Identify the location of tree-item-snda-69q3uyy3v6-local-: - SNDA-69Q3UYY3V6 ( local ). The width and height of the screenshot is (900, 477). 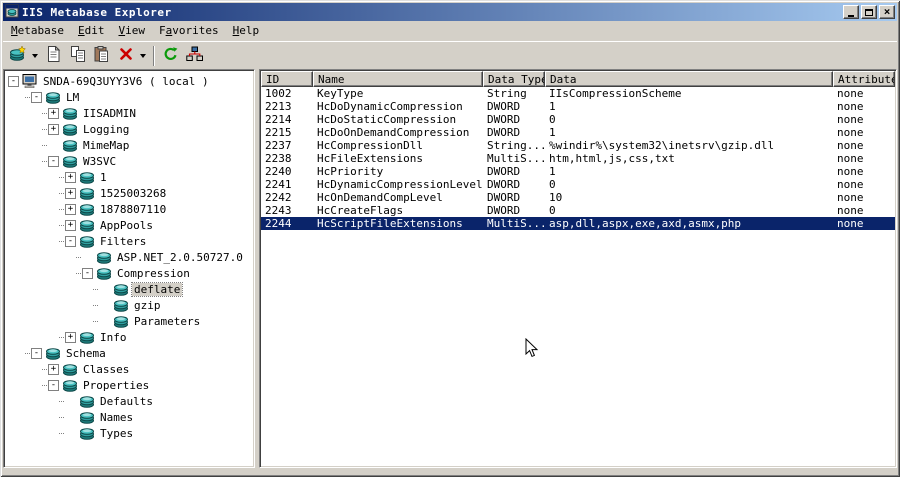
(129, 81).